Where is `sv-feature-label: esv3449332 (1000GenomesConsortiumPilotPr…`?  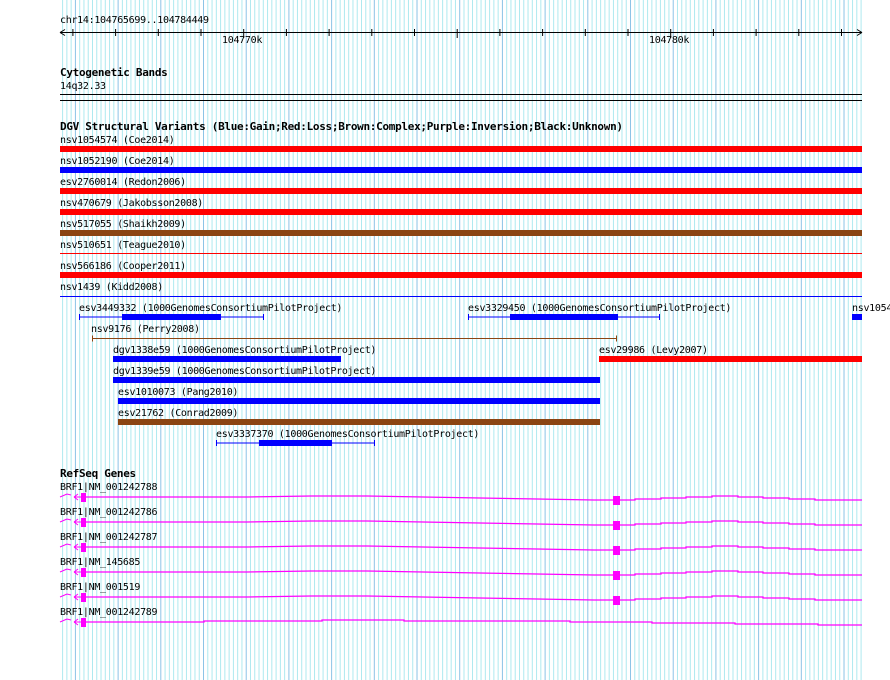
sv-feature-label: esv3449332 (1000GenomesConsortiumPilotPr… is located at coordinates (210, 308).